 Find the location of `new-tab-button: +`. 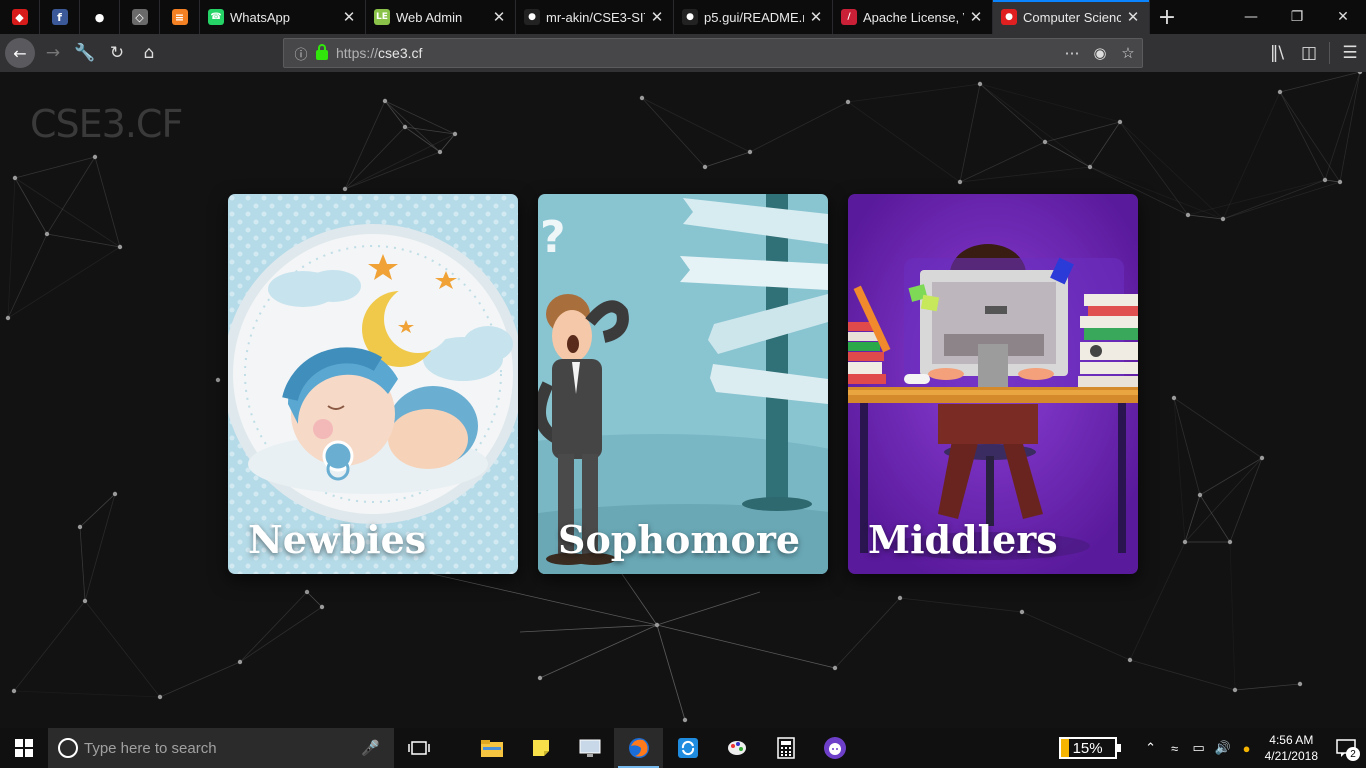

new-tab-button: + is located at coordinates (1167, 17).